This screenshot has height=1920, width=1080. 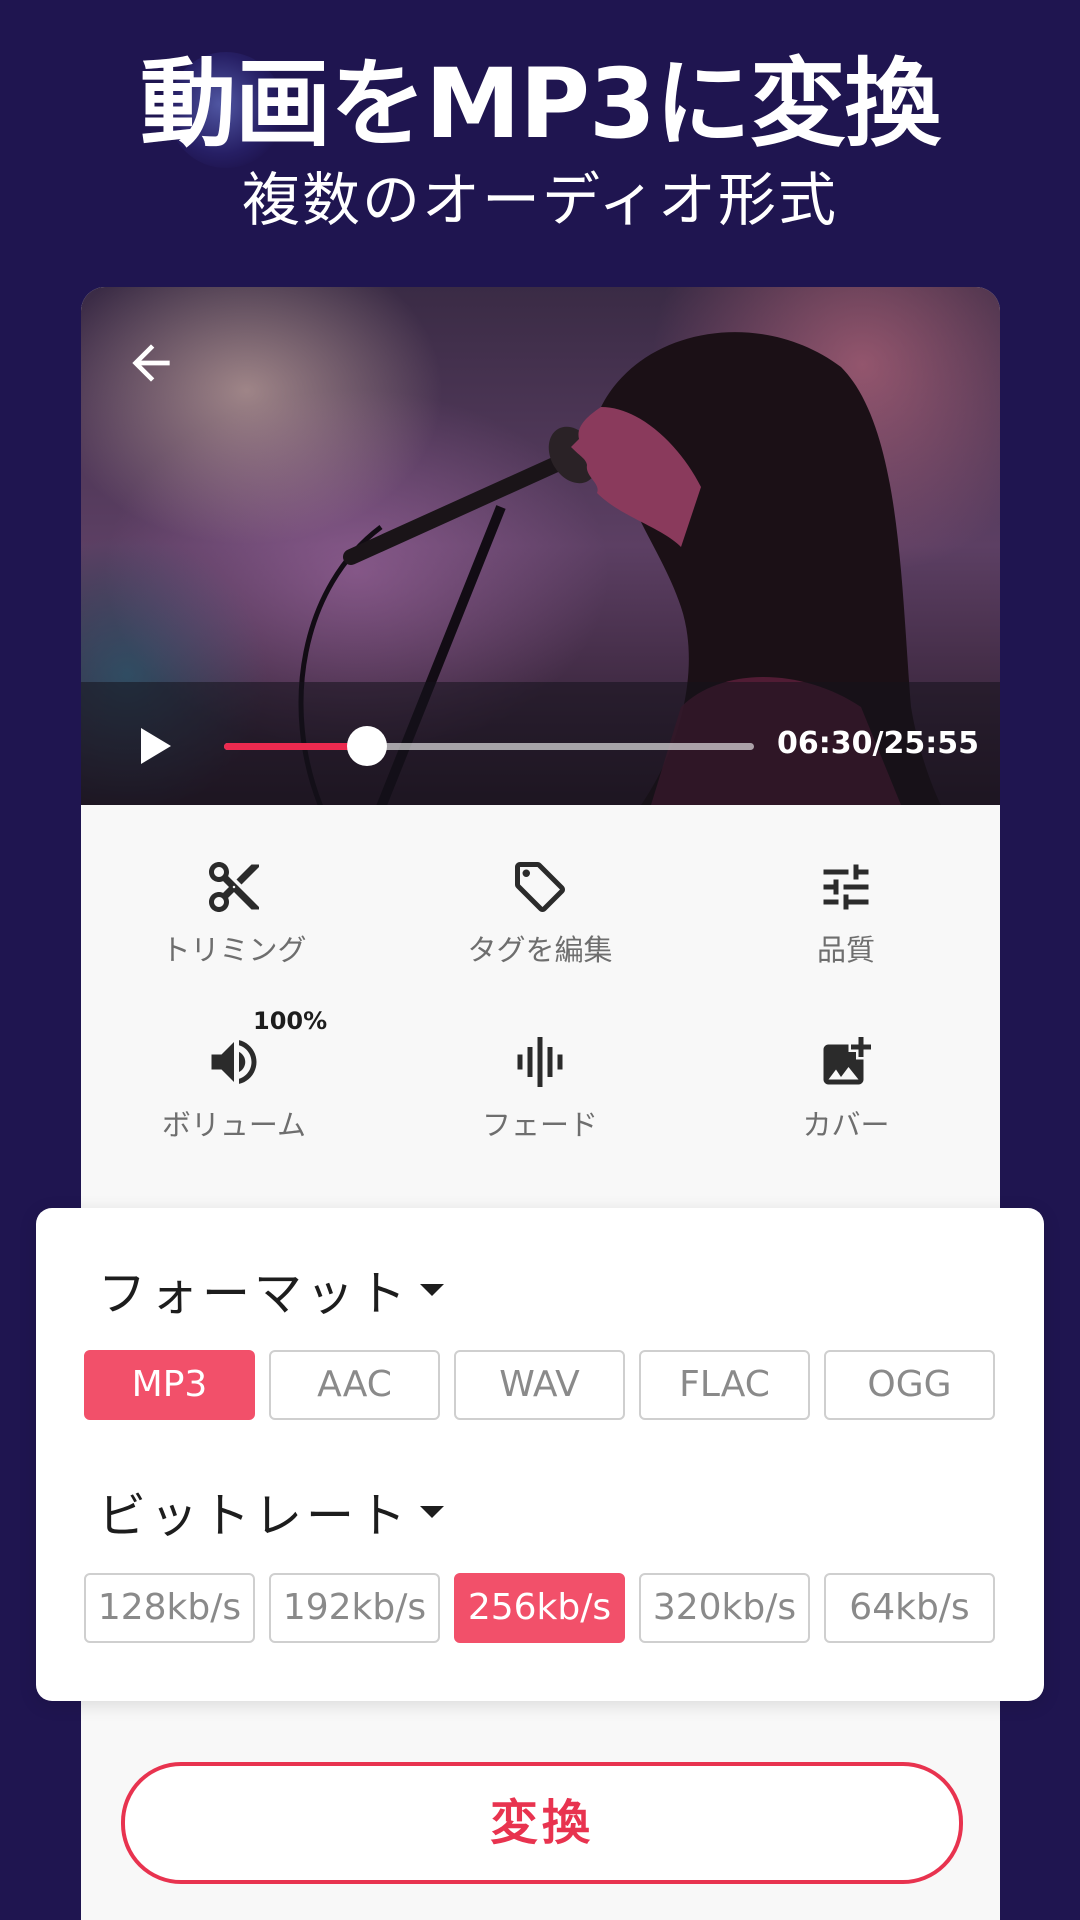 I want to click on tool-cover: カバー, so click(x=846, y=1088).